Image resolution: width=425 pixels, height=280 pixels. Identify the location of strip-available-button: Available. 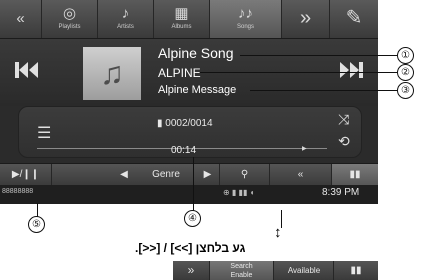
(304, 270).